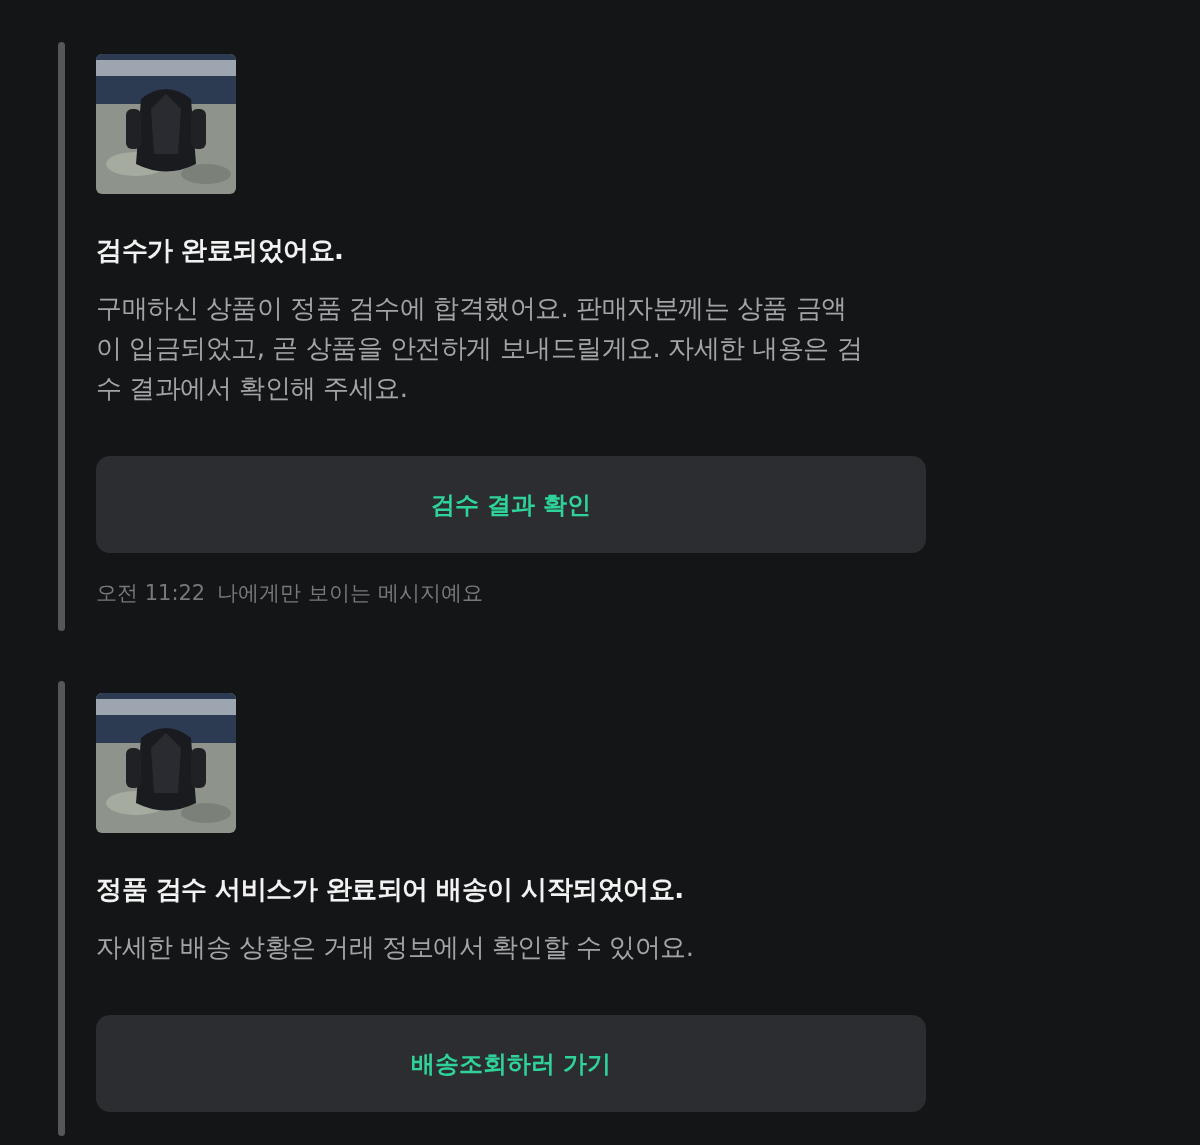 The height and width of the screenshot is (1145, 1200). I want to click on message-text: 구매하신 상품이 정품 검수에 합격했어요. 판매자분께는 상품 금액이 입금되었고, 곧 상품을 안전하게 보내드릴게요. 자세한 내용은 검수 결과에서 확인해 주세요., so click(480, 348).